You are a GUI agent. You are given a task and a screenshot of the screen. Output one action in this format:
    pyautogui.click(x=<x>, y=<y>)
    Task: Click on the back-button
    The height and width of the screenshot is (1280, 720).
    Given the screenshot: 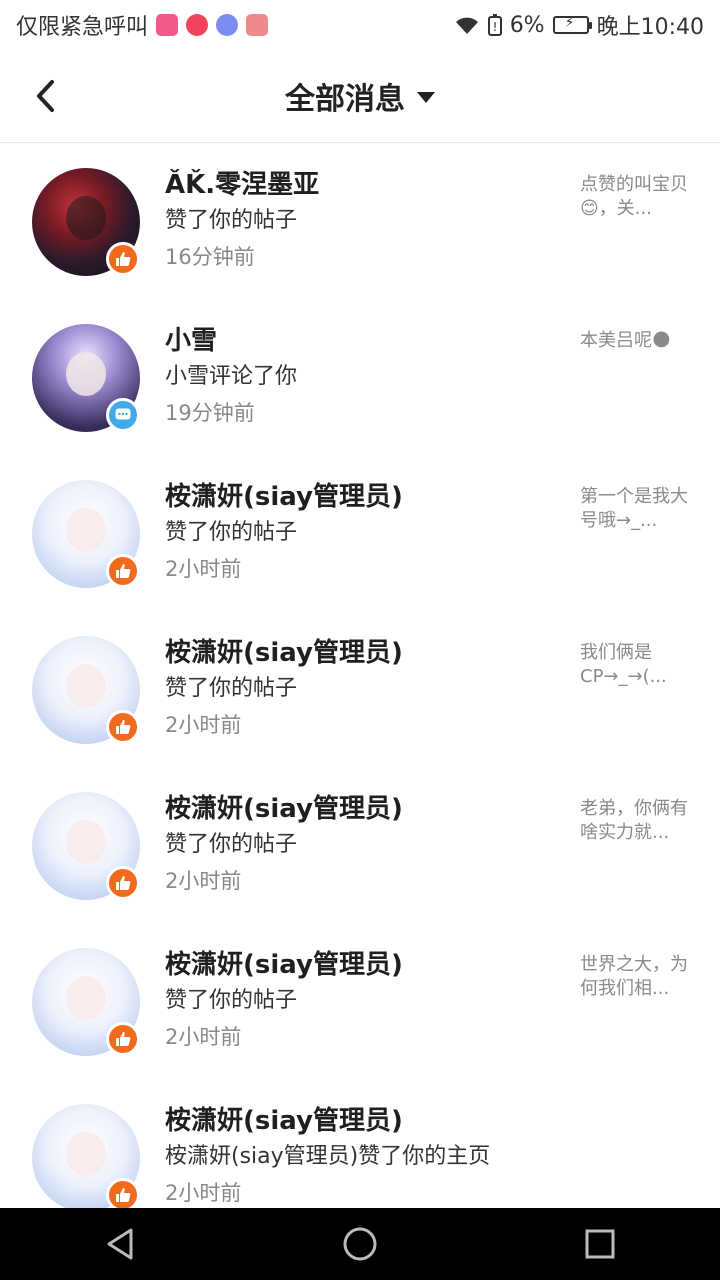 What is the action you would take?
    pyautogui.click(x=46, y=96)
    